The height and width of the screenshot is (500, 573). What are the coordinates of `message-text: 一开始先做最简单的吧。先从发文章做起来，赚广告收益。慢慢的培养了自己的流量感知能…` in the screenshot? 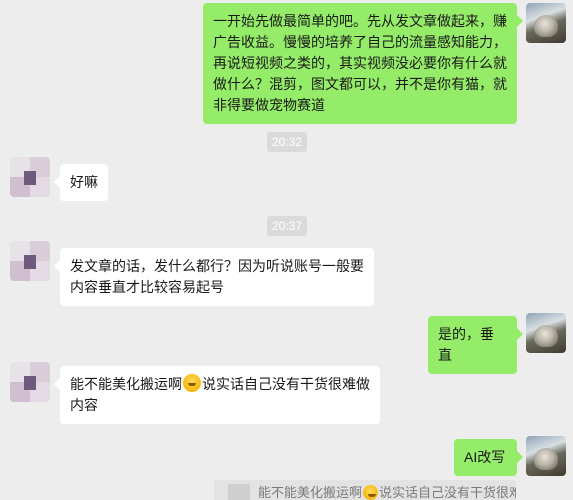 It's located at (360, 63).